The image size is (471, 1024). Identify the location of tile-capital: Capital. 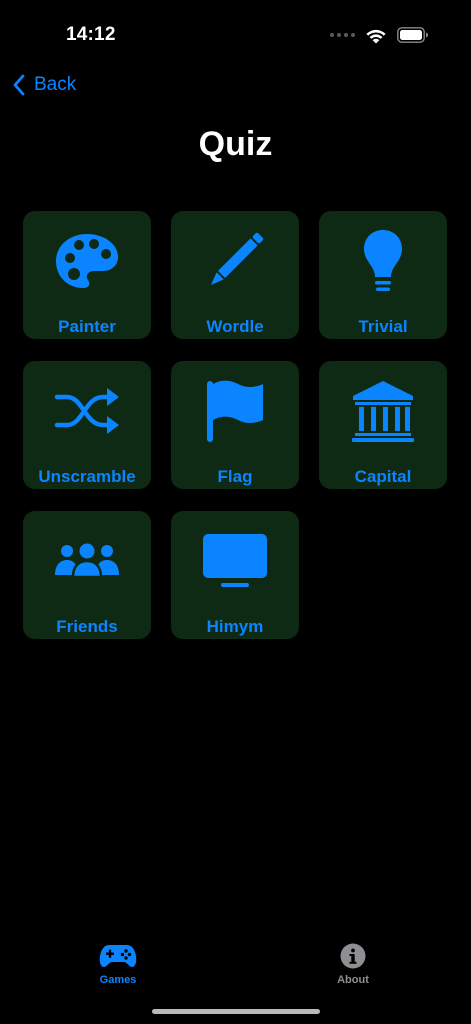
(383, 425).